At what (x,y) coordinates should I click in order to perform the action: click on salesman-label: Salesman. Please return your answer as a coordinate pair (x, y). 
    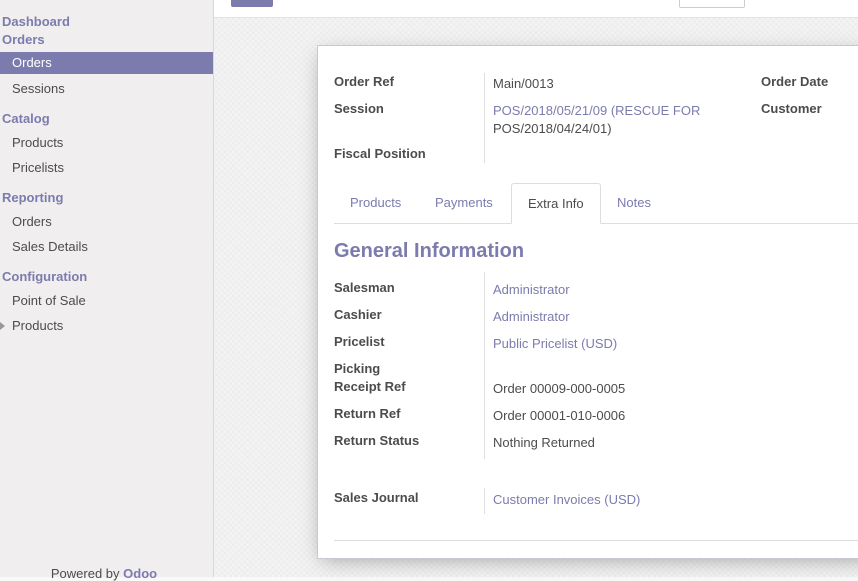
    Looking at the image, I should click on (364, 287).